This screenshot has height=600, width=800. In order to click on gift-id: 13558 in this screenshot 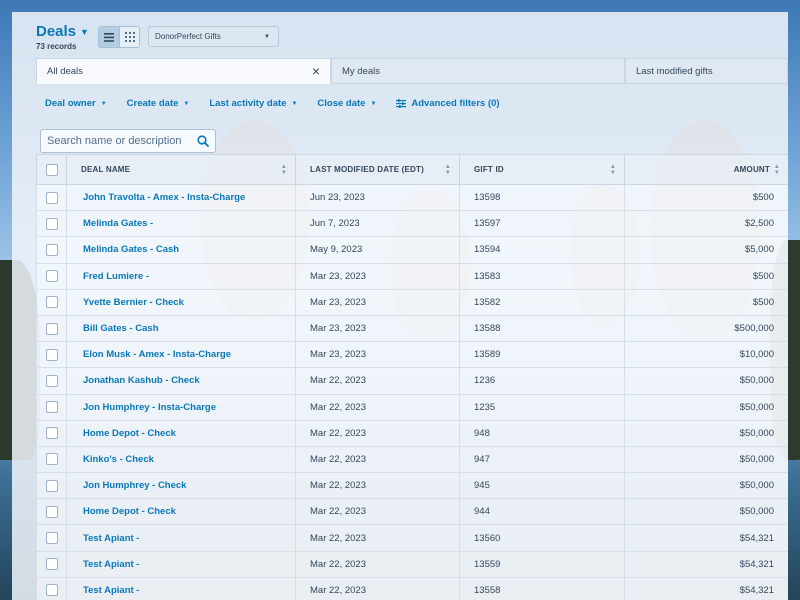, I will do `click(542, 588)`.